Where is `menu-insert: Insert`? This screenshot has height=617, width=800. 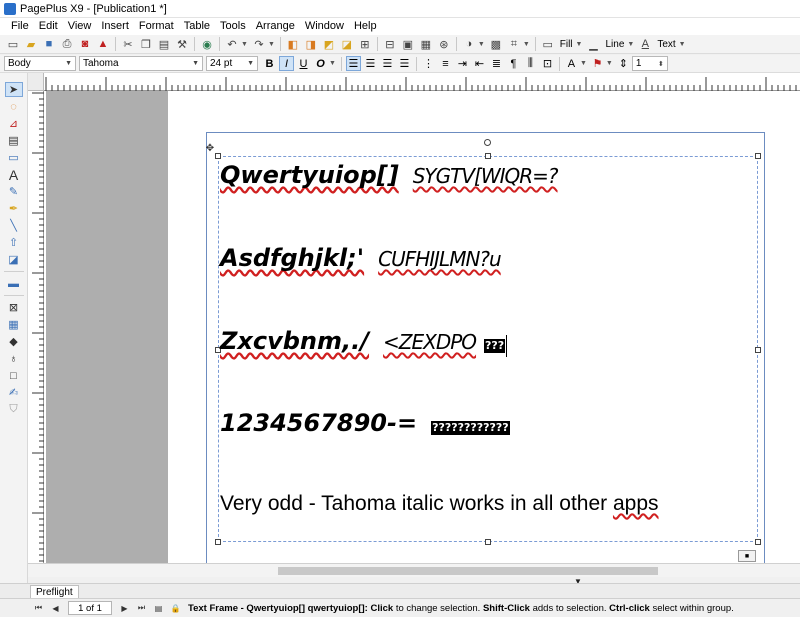
menu-insert: Insert is located at coordinates (115, 26).